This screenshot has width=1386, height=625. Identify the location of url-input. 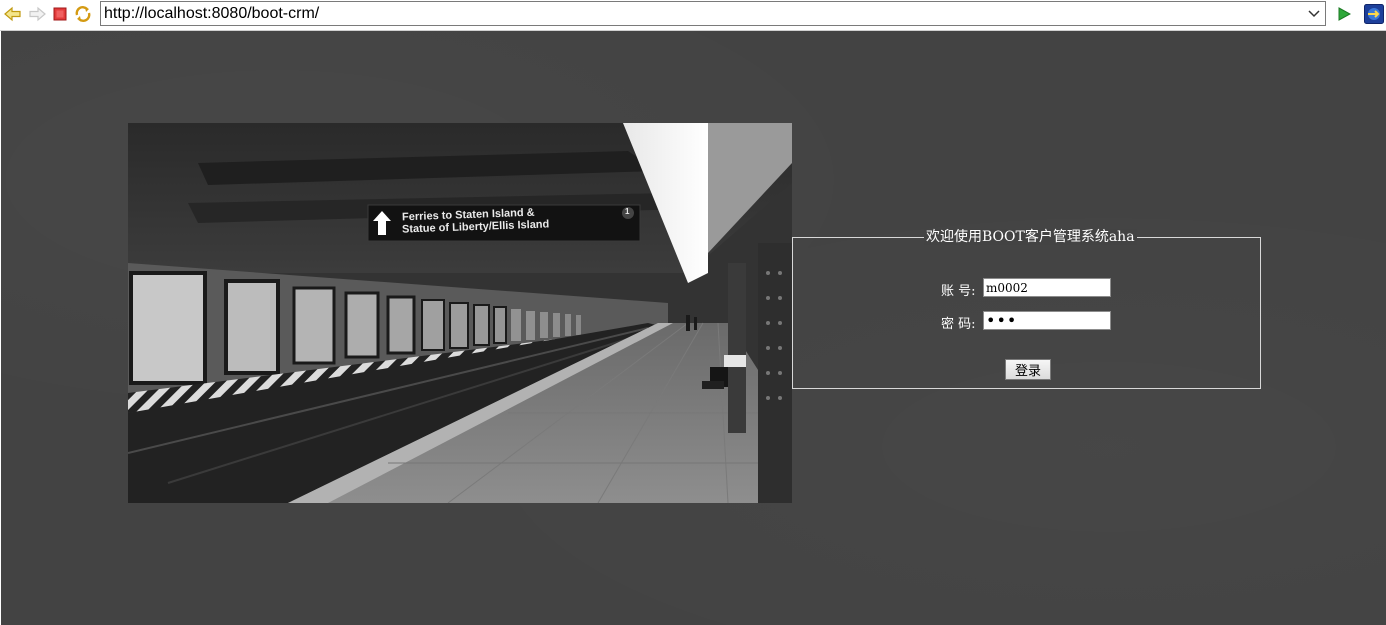
(704, 13).